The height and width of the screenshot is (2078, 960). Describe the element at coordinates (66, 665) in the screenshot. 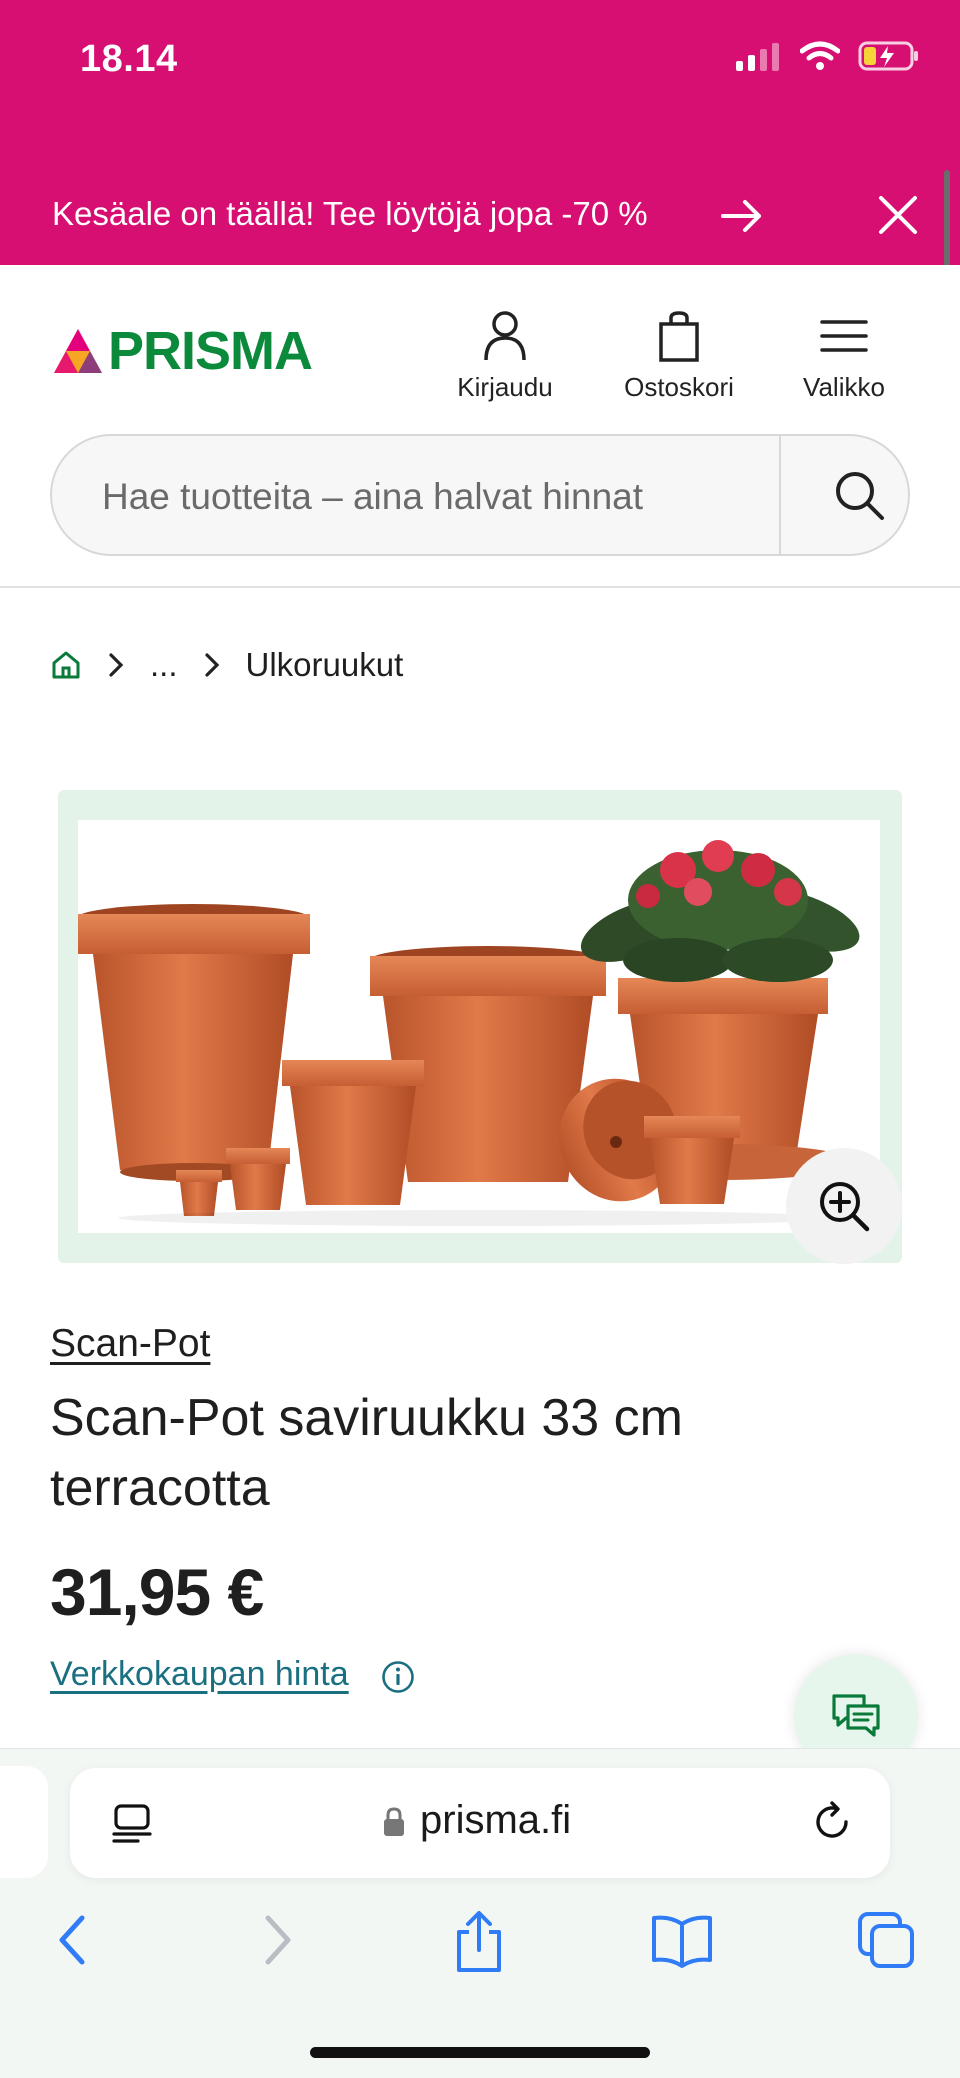

I see `home-icon` at that location.